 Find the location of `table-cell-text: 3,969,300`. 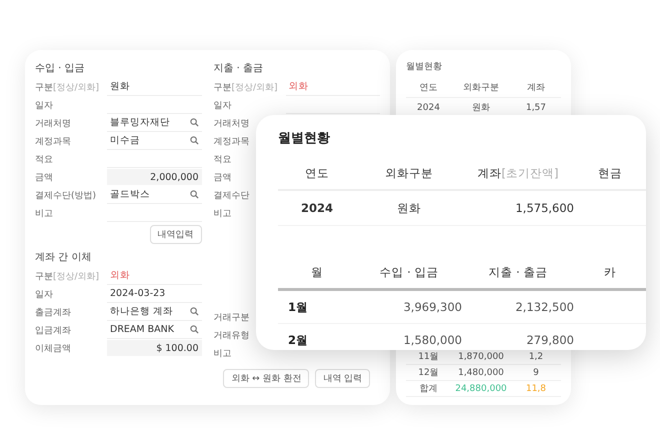

table-cell-text: 3,969,300 is located at coordinates (432, 307).